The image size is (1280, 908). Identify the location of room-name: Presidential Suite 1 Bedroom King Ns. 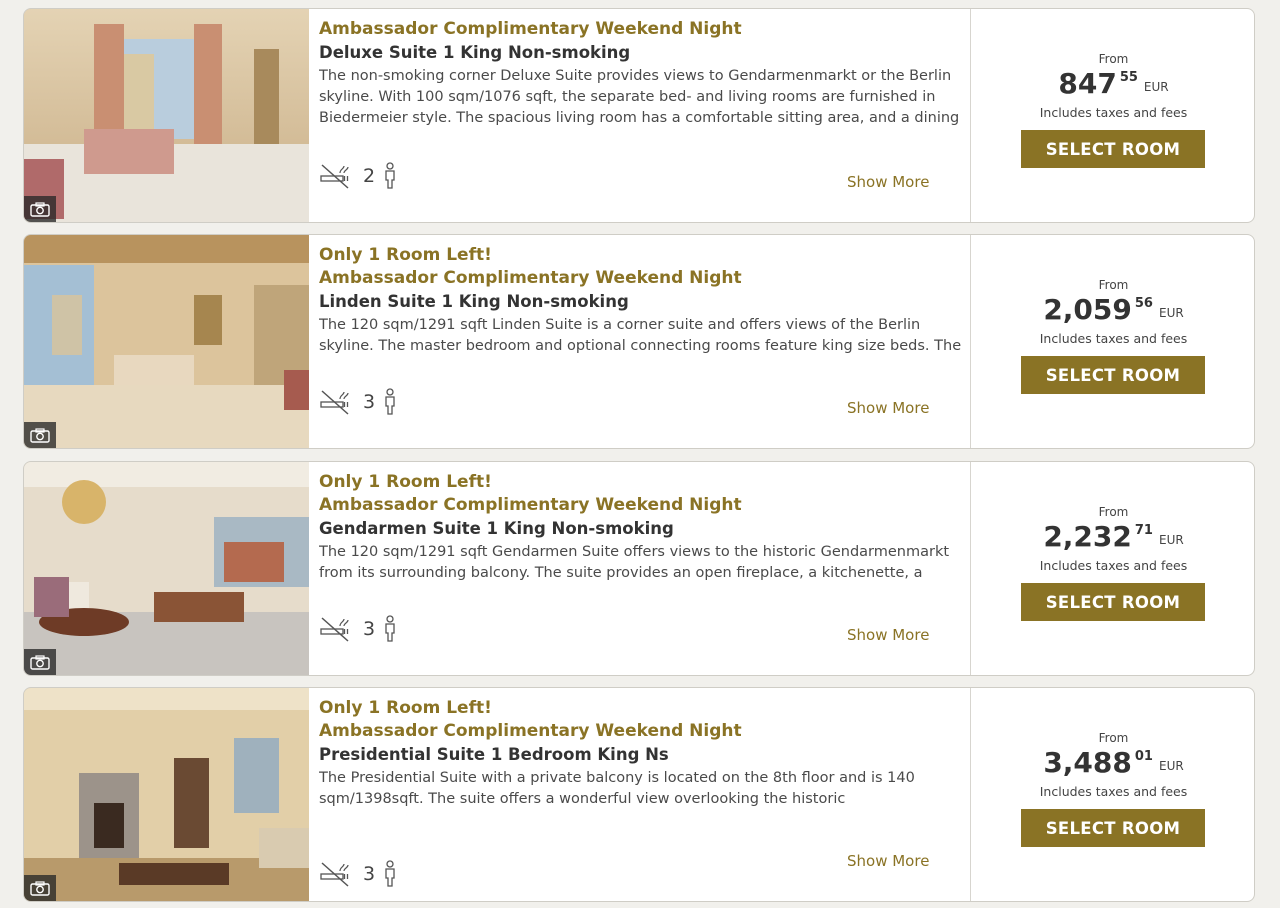
(494, 754).